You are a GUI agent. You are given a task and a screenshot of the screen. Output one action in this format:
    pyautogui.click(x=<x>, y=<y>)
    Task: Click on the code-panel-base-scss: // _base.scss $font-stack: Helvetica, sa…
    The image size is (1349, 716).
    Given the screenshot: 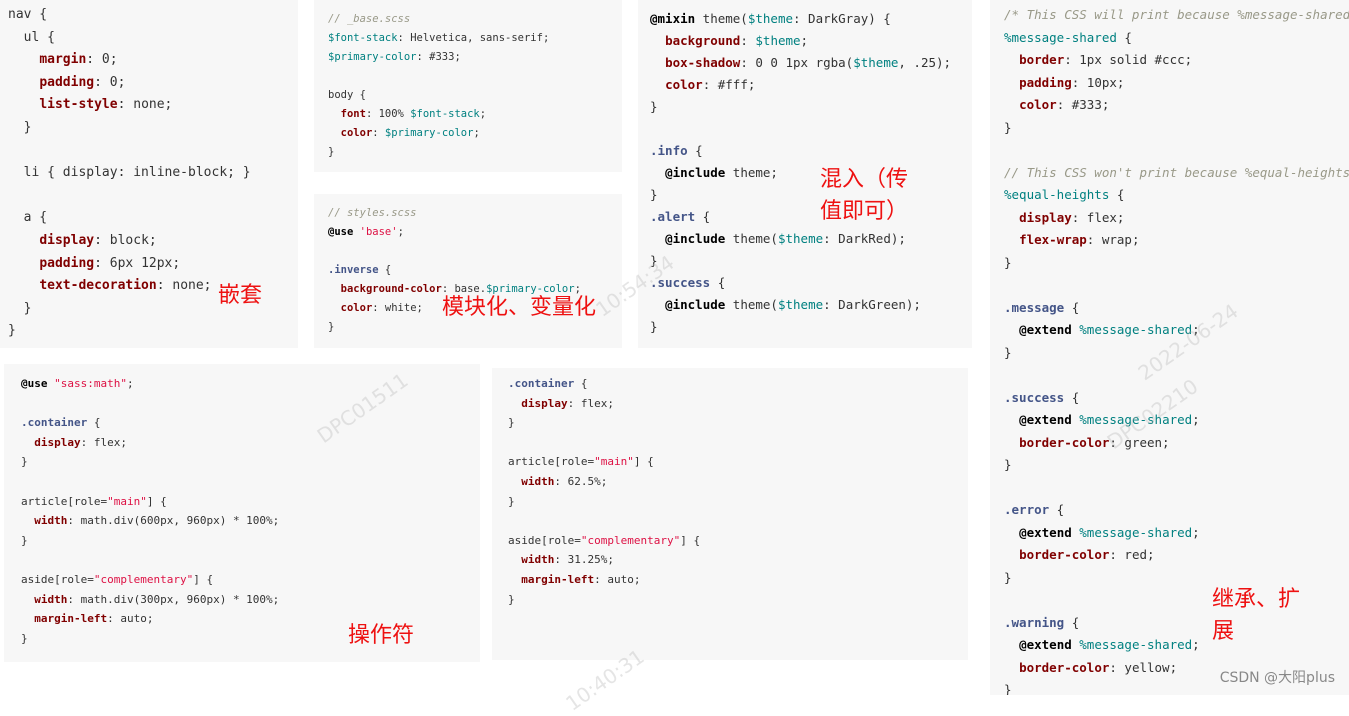 What is the action you would take?
    pyautogui.click(x=468, y=86)
    